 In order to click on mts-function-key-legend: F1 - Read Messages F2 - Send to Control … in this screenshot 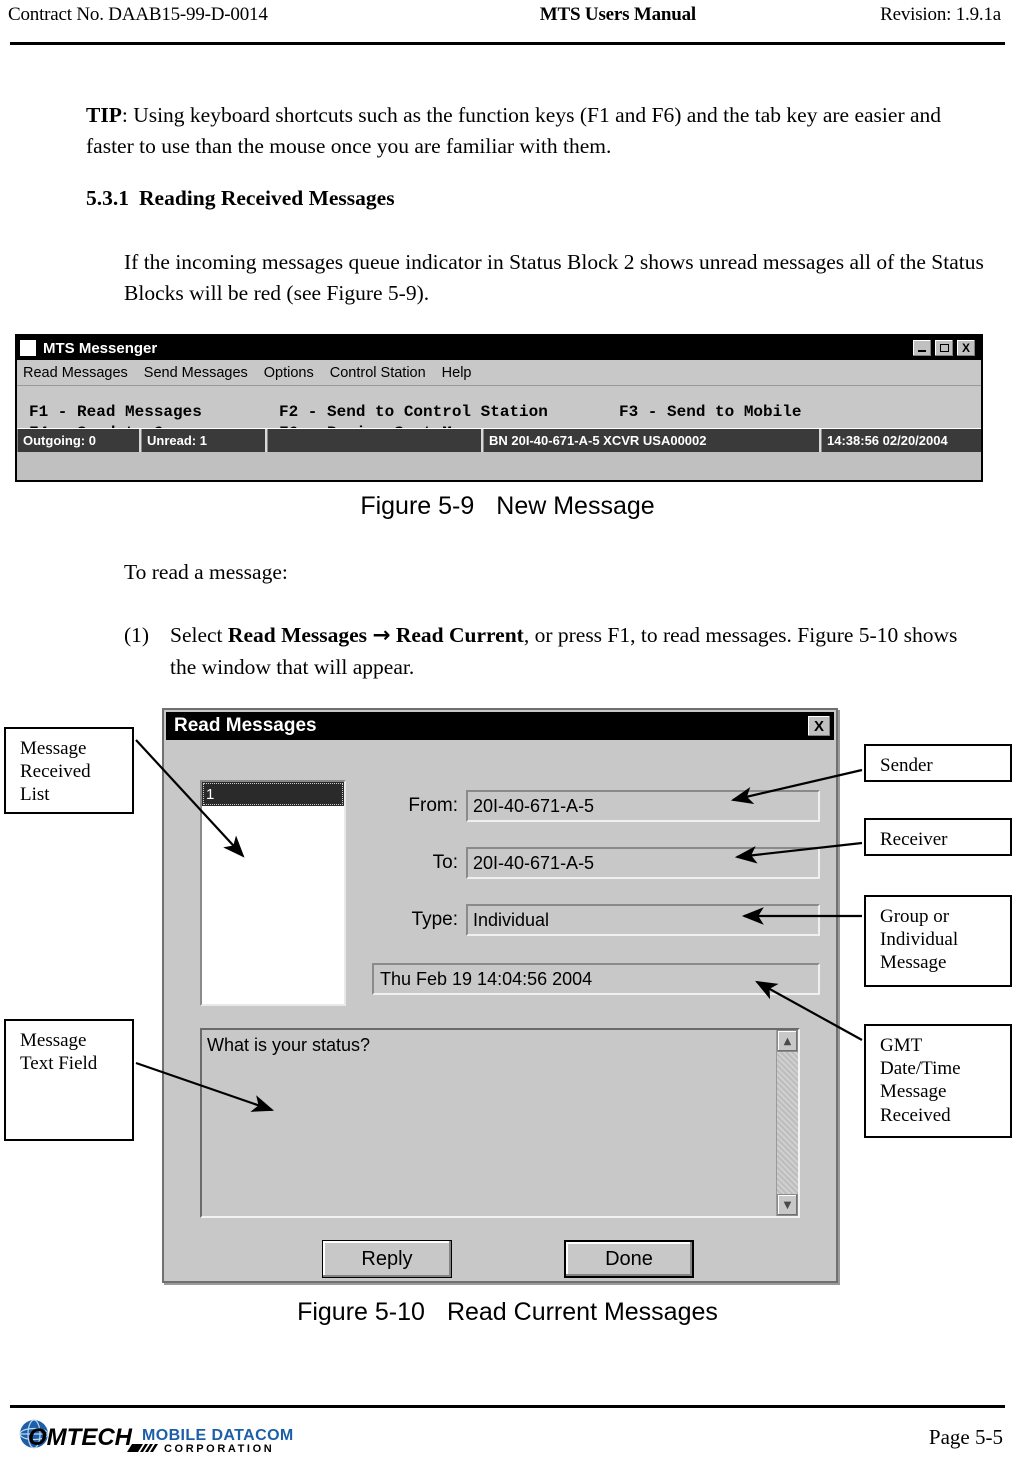, I will do `click(499, 419)`.